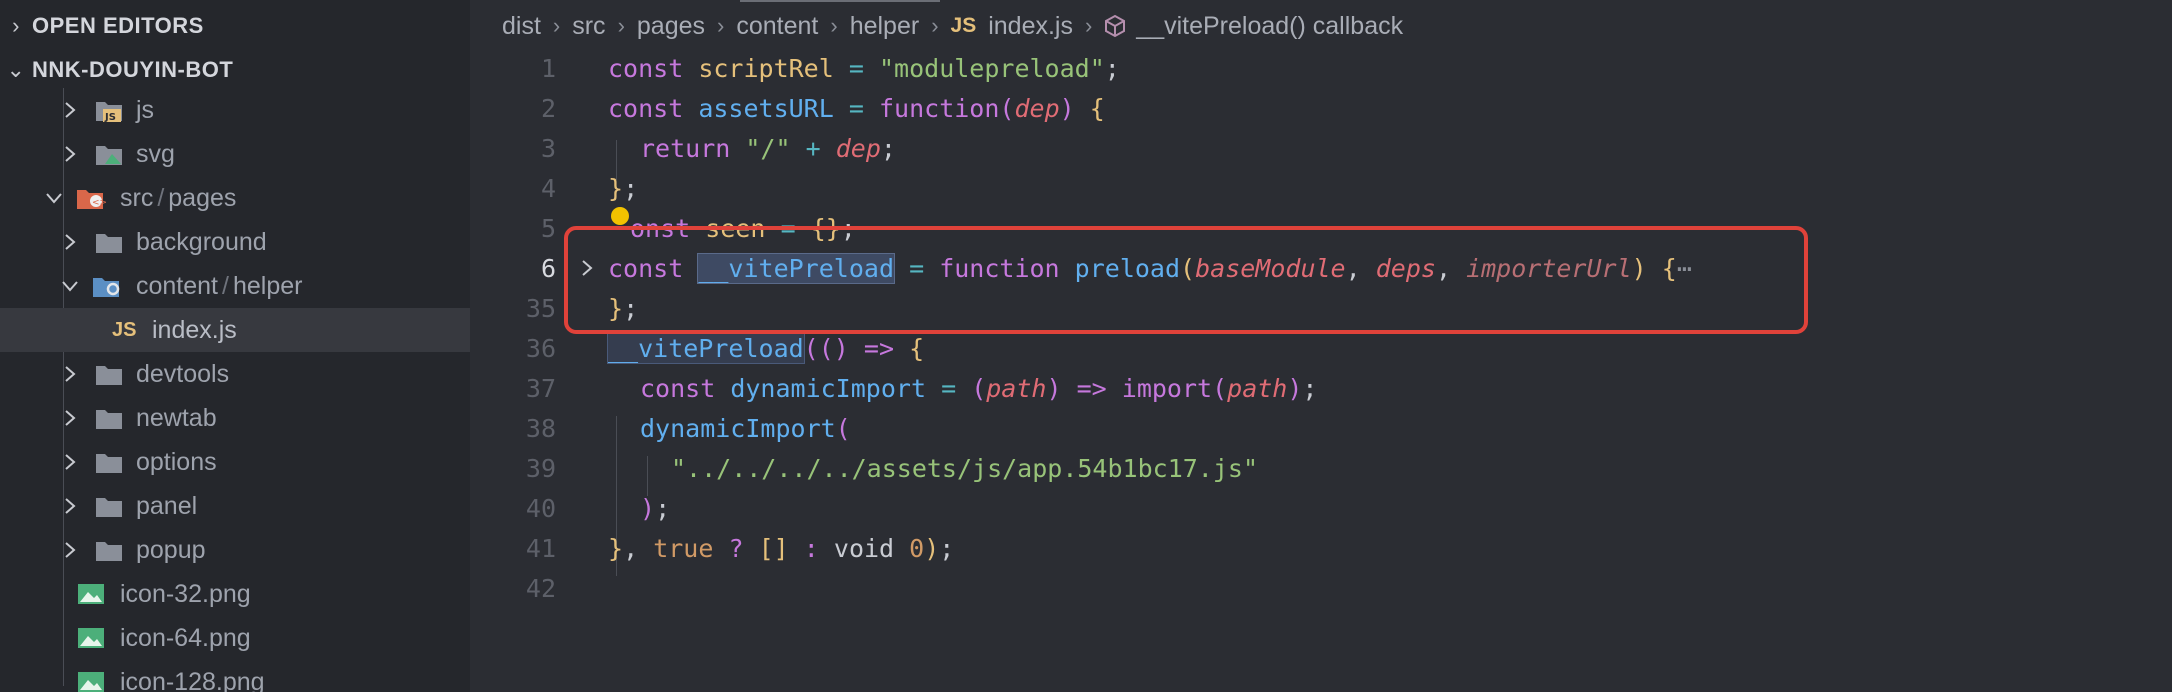 The image size is (2172, 692). I want to click on line-number: 1, so click(548, 68).